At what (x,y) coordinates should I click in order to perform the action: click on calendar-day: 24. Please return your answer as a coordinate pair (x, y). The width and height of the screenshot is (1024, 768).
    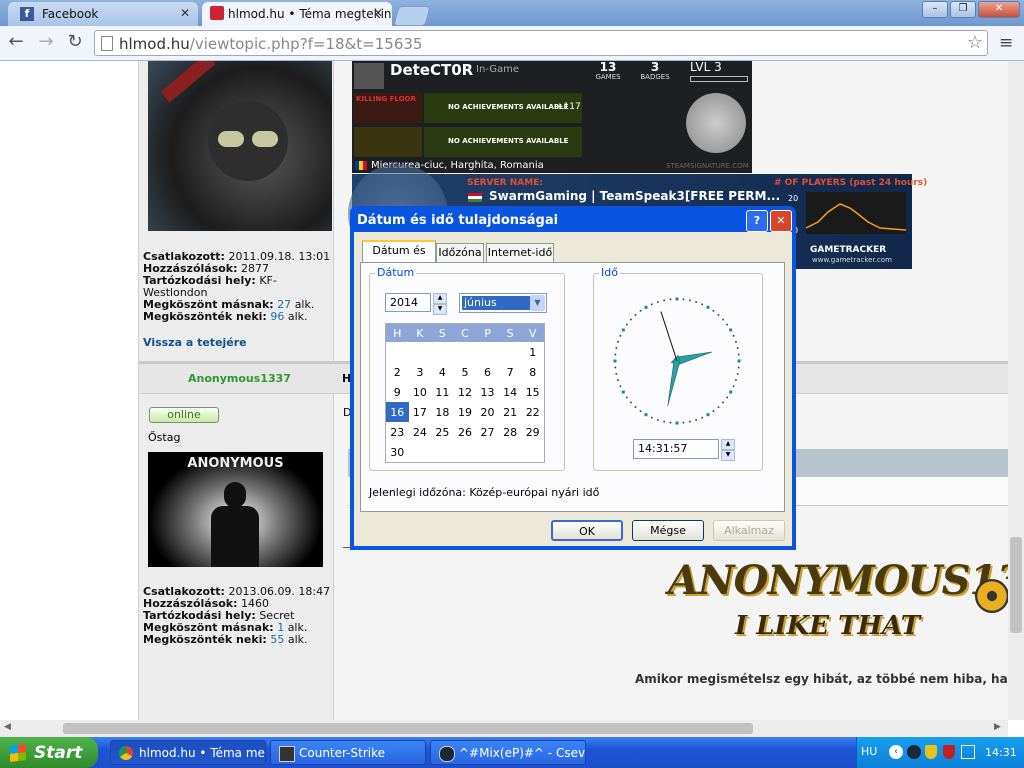
    Looking at the image, I should click on (420, 432).